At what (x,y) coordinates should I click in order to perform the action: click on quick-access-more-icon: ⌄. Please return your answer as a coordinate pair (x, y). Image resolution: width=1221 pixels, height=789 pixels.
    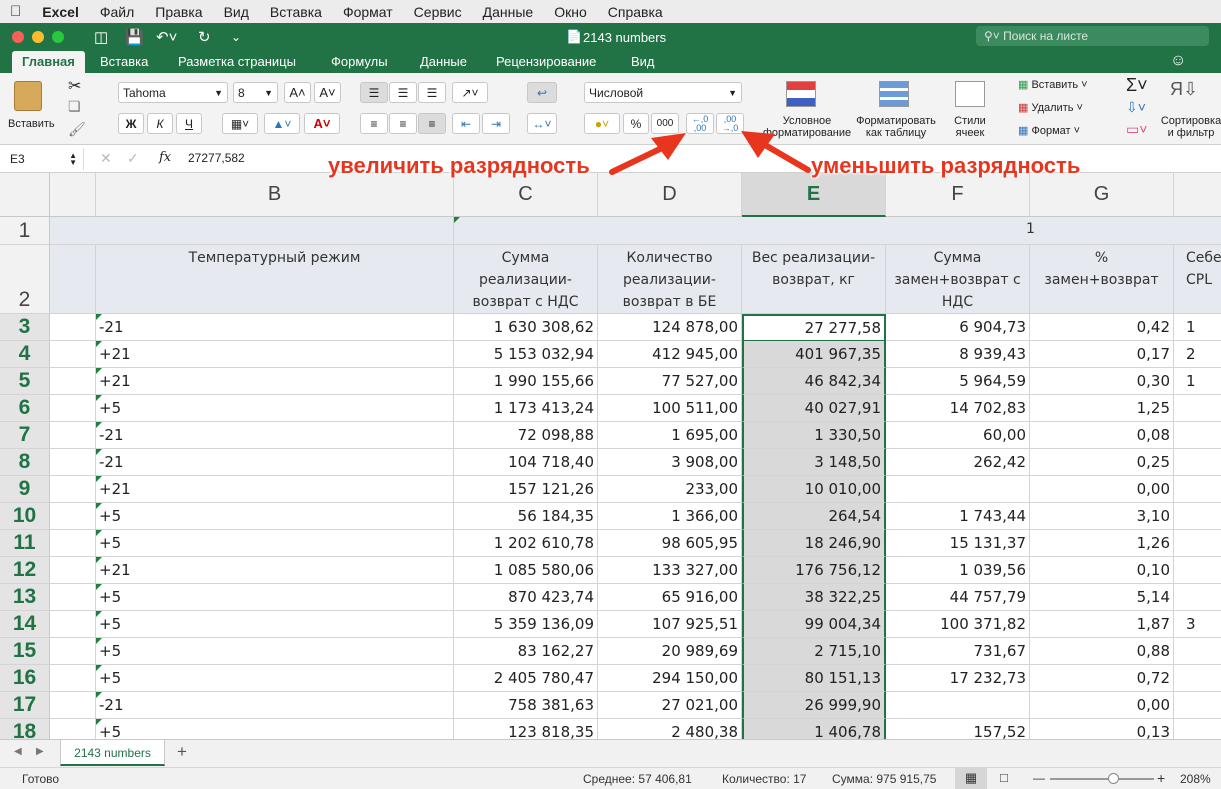
    Looking at the image, I should click on (236, 37).